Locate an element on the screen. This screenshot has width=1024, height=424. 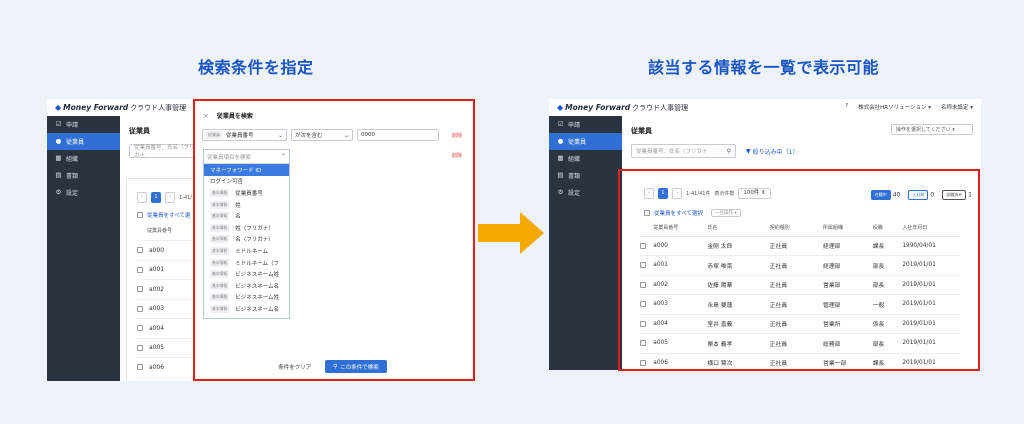
table-row: a002 is located at coordinates (167, 289).